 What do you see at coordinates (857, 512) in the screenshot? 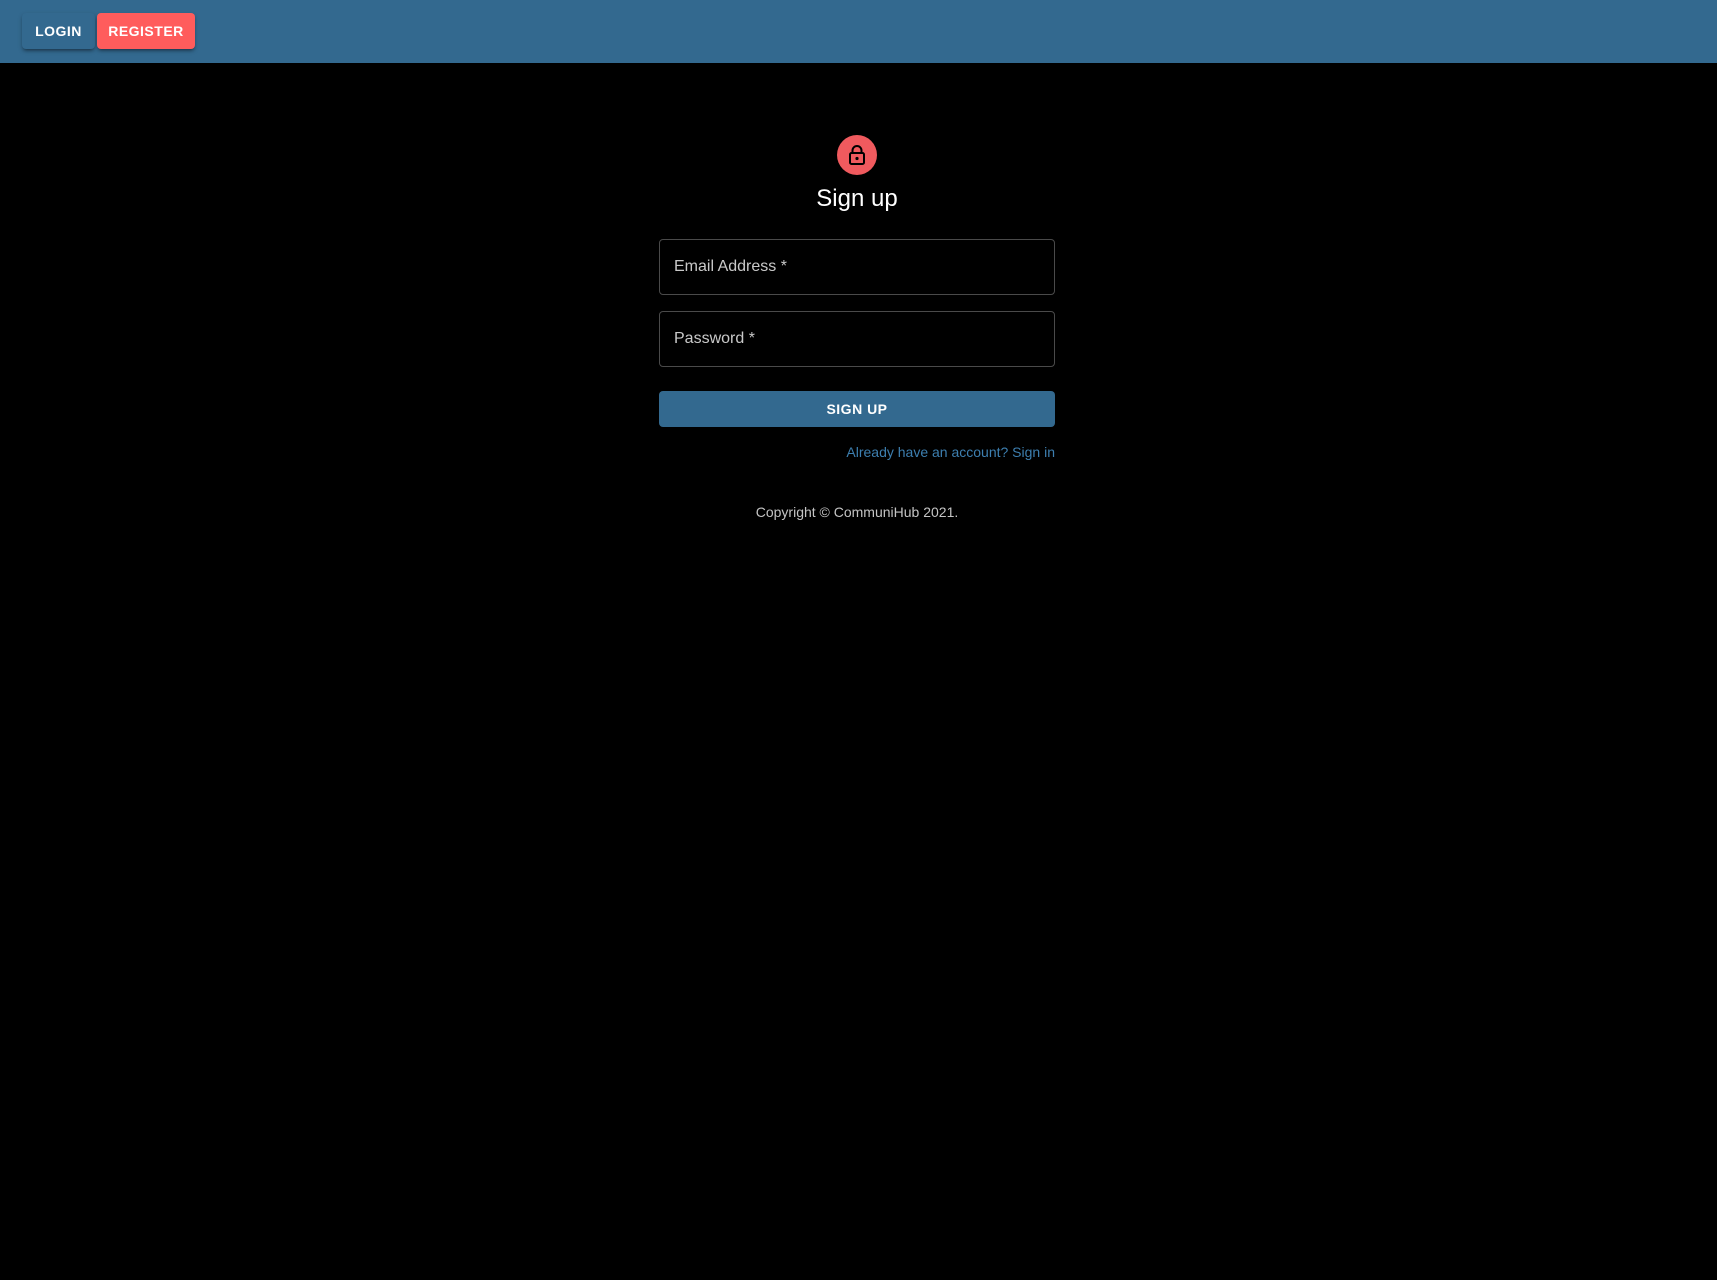
I see `copyright-text: Copyright © CommuniHub 2021.` at bounding box center [857, 512].